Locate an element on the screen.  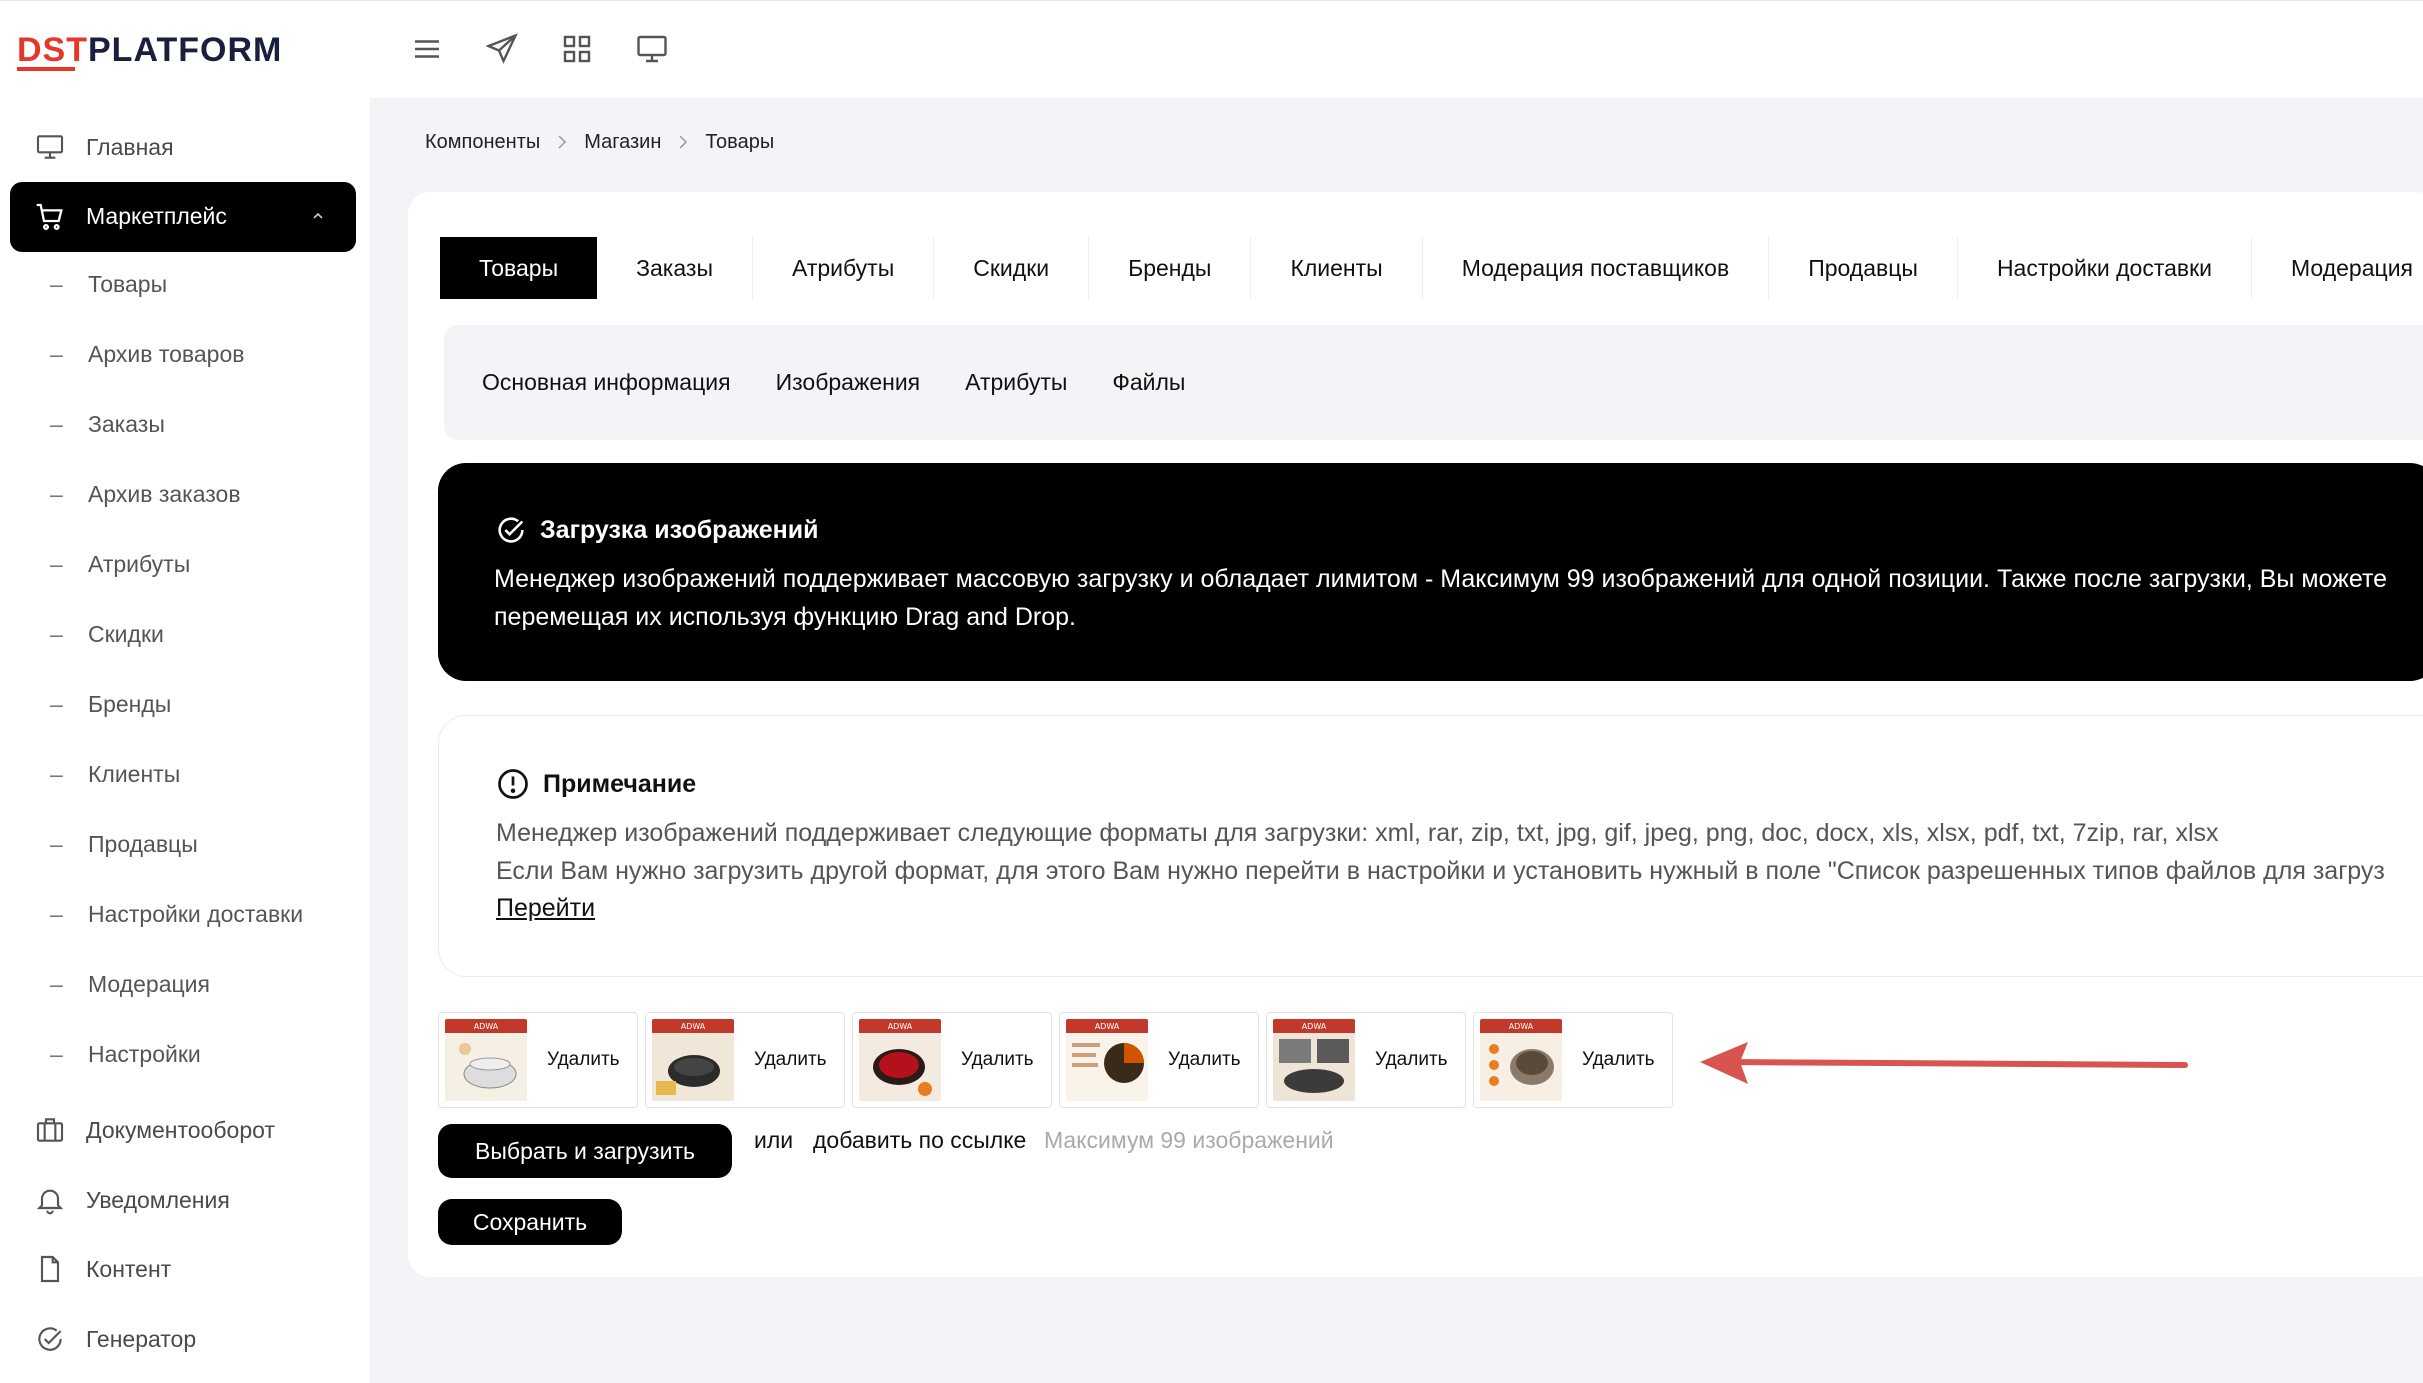
grid-icon is located at coordinates (577, 49).